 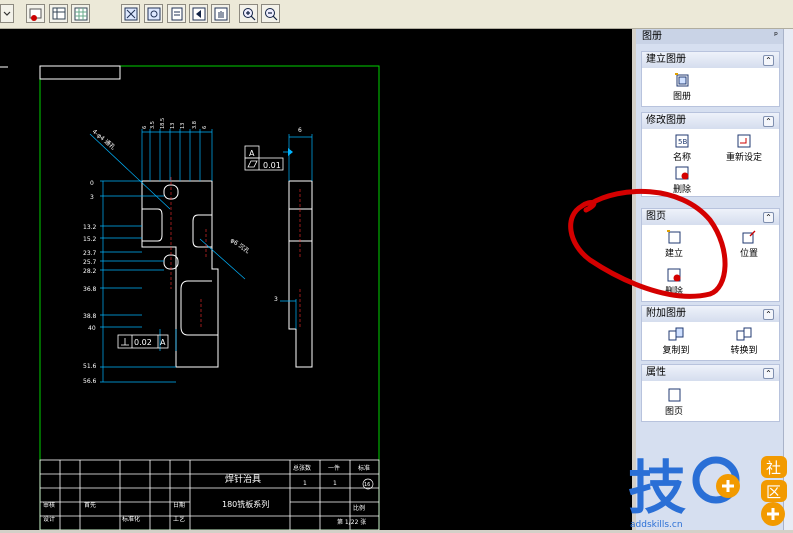 What do you see at coordinates (248, 13) in the screenshot?
I see `zoom-in-icon` at bounding box center [248, 13].